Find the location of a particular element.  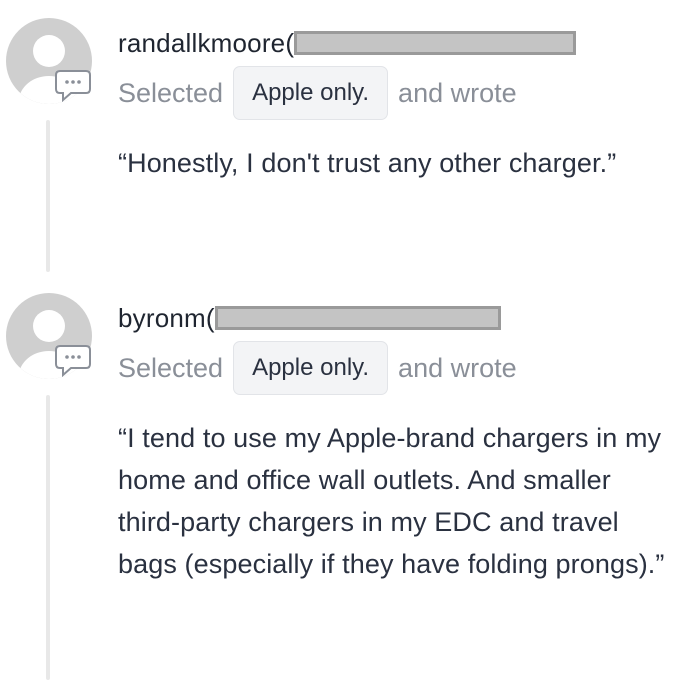

username: randallkmoore( is located at coordinates (206, 43).